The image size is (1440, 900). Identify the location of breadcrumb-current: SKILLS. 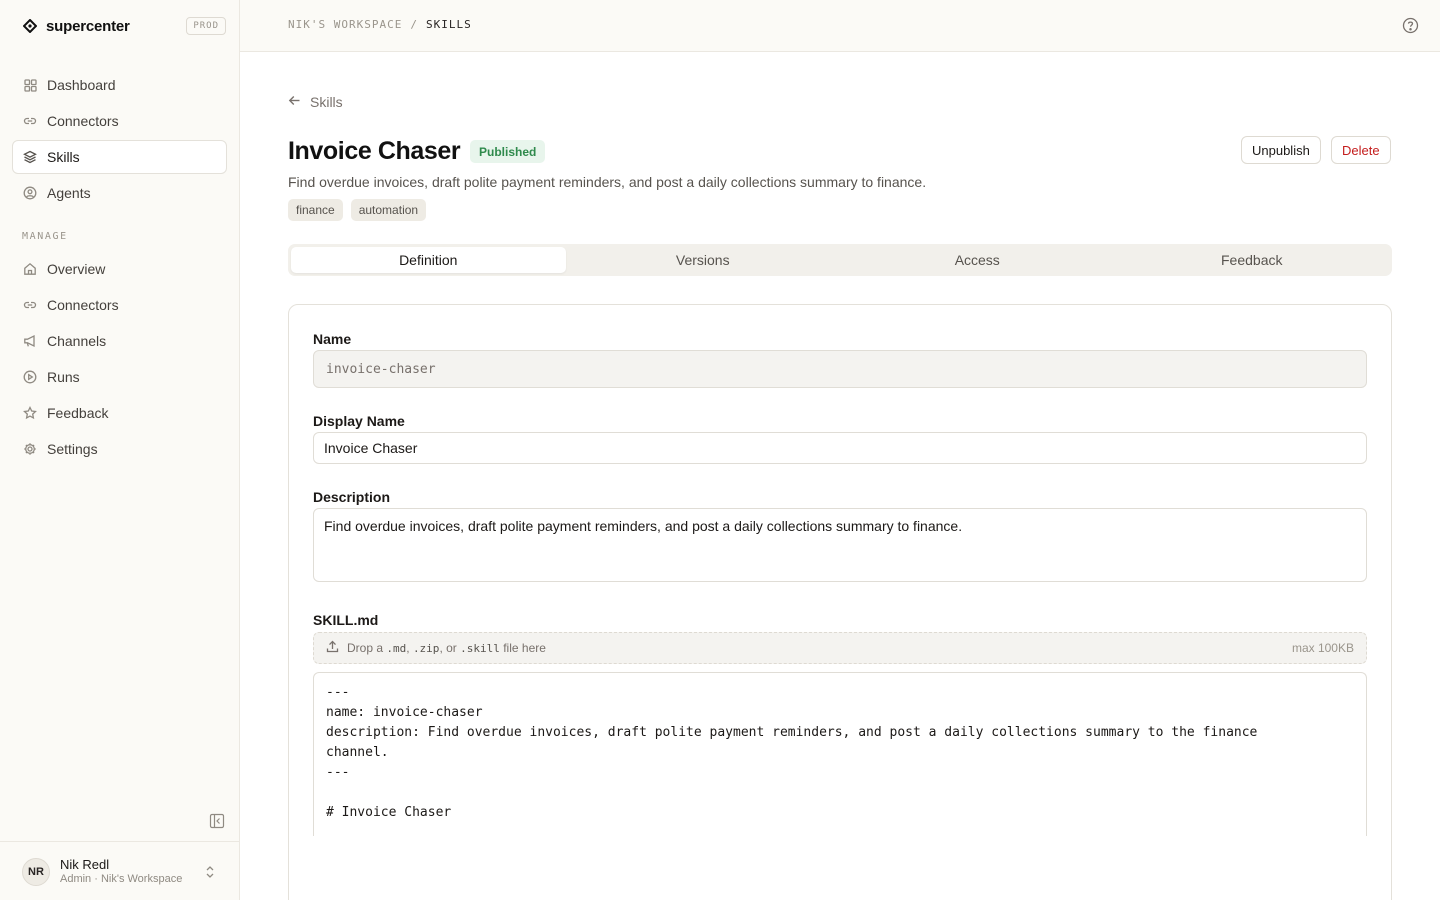
(448, 24).